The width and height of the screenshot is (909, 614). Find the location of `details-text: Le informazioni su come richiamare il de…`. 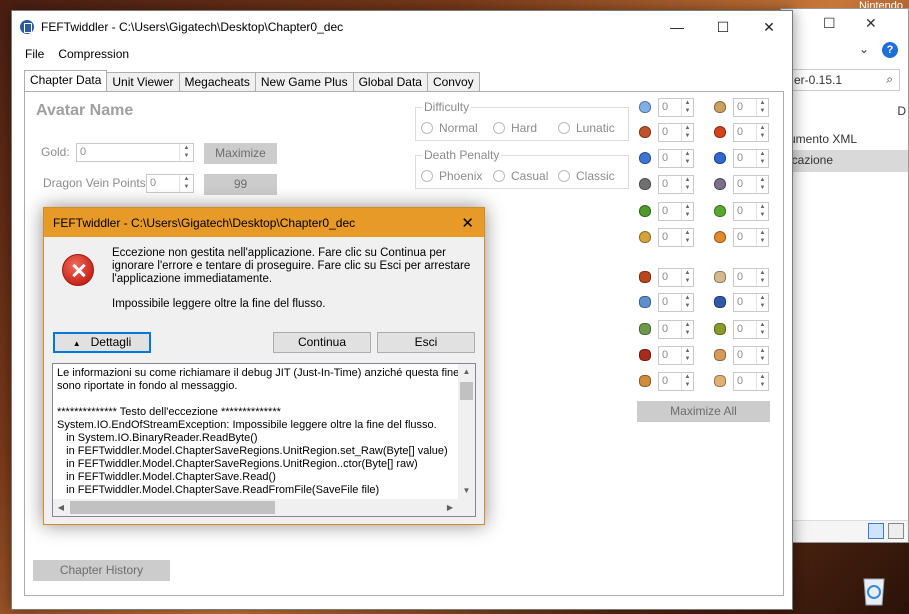

details-text: Le informazioni su come richiamare il de… is located at coordinates (255, 430).